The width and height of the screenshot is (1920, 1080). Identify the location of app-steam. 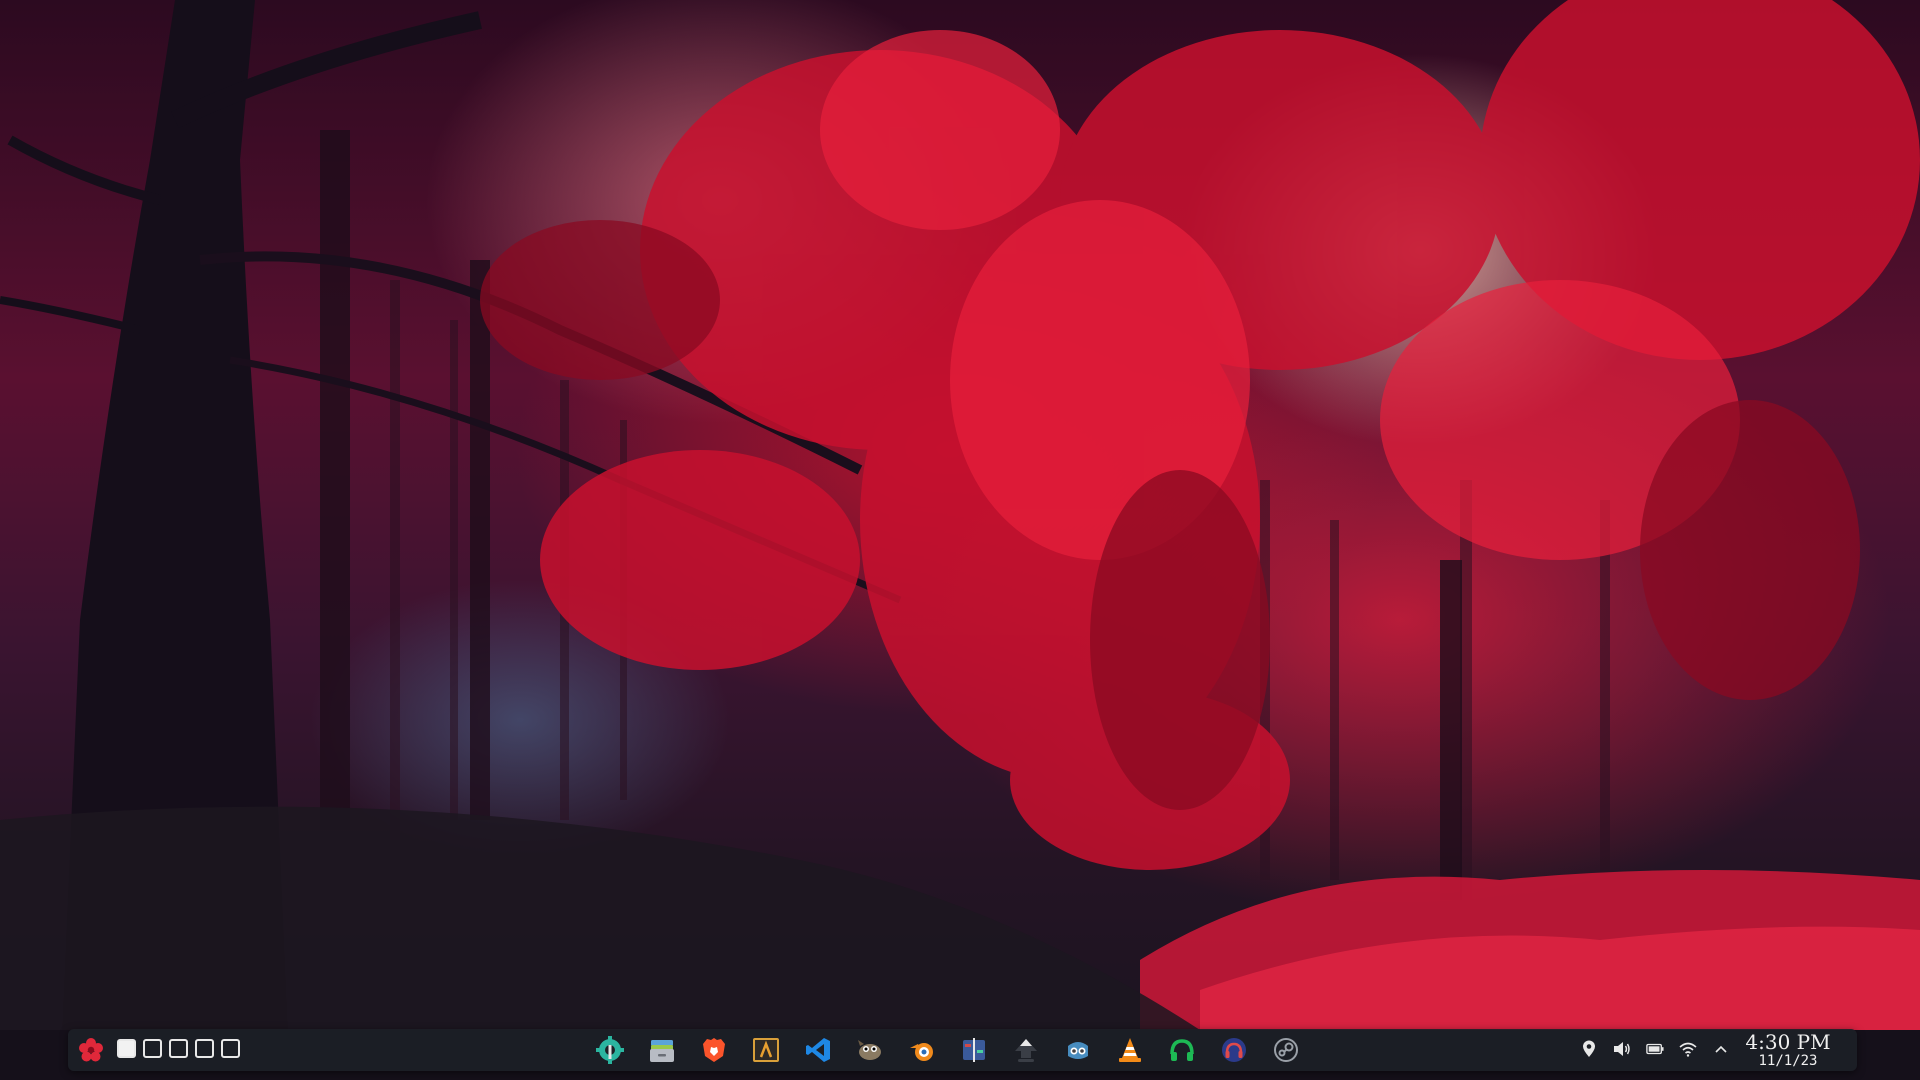
(1286, 1050).